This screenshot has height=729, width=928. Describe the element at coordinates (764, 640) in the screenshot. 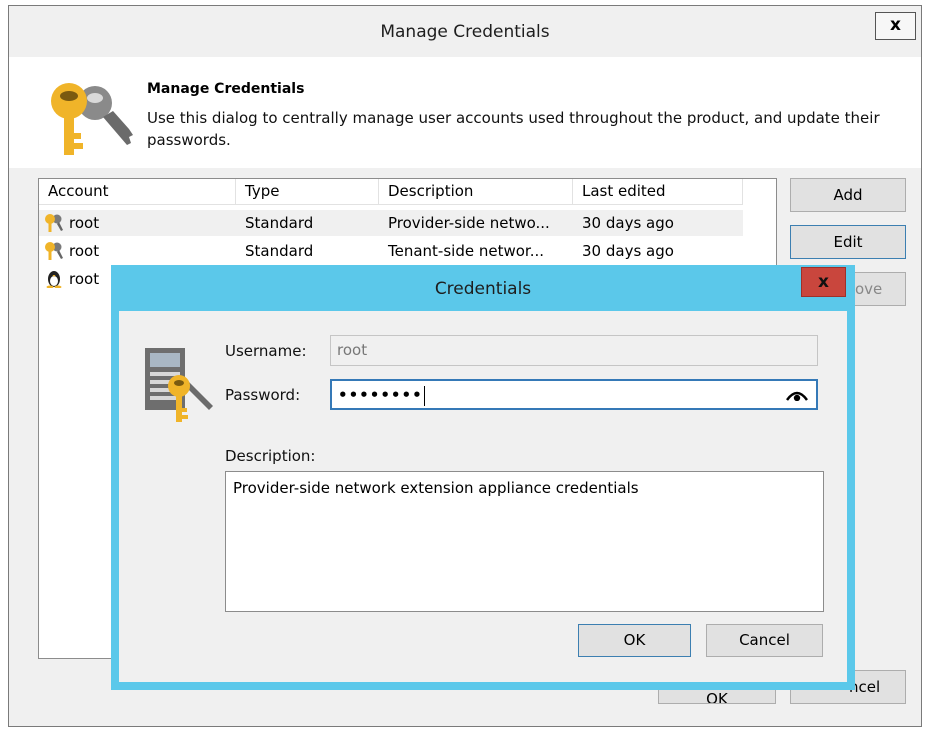

I see `dialog-cancel-button: Cancel` at that location.